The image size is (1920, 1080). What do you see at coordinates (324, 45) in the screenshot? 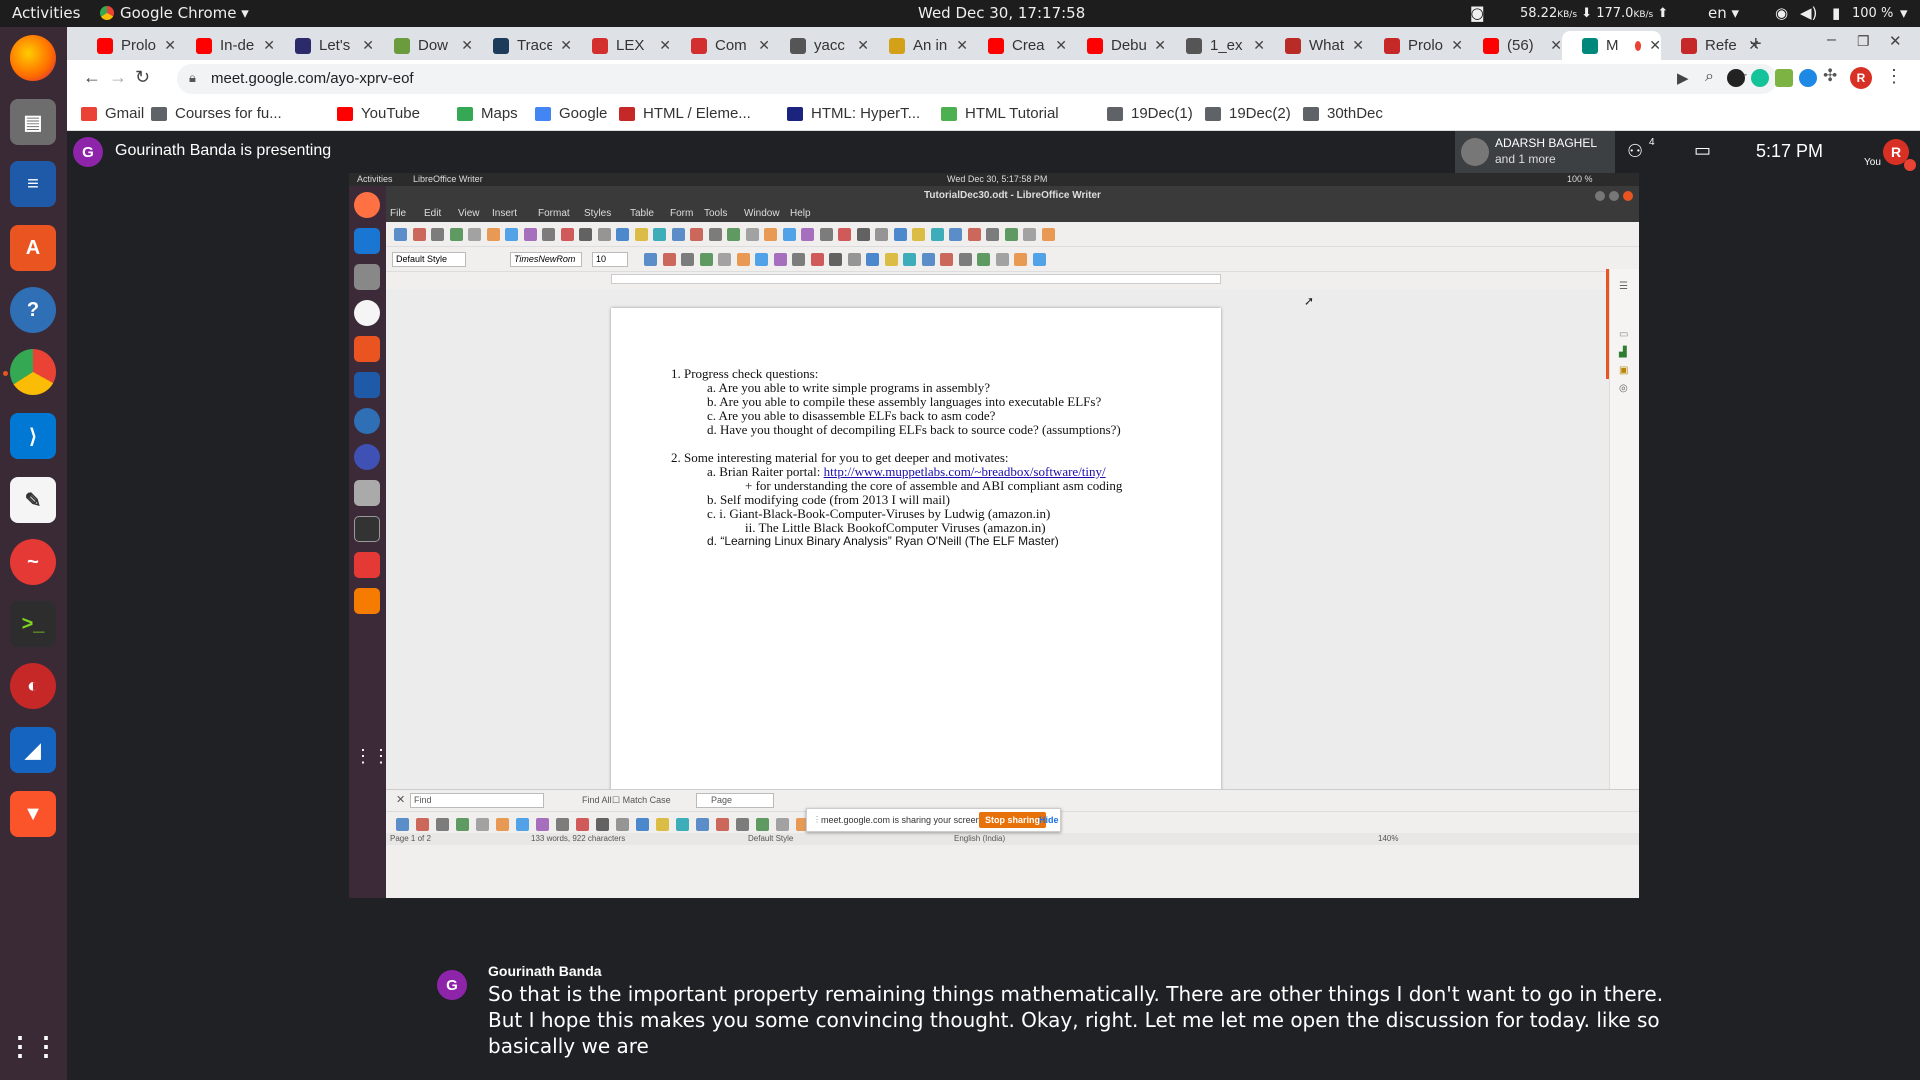
I see `browser-tab: Let's ✕` at bounding box center [324, 45].